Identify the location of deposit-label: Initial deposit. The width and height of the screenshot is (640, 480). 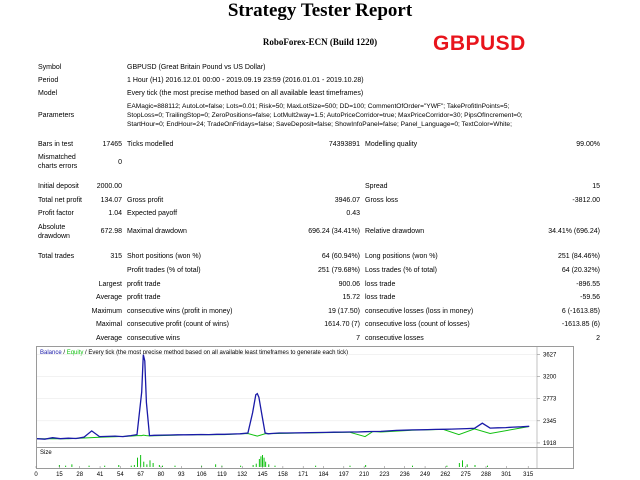
(58, 186).